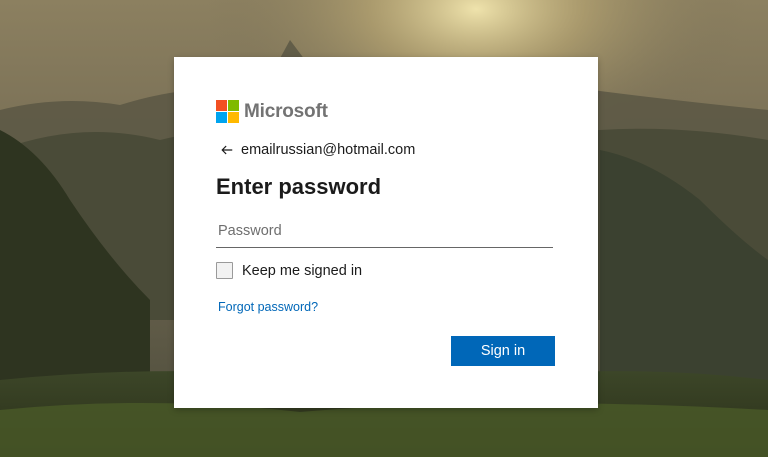 This screenshot has width=768, height=457. Describe the element at coordinates (233, 117) in the screenshot. I see `logo-square-yellow` at that location.